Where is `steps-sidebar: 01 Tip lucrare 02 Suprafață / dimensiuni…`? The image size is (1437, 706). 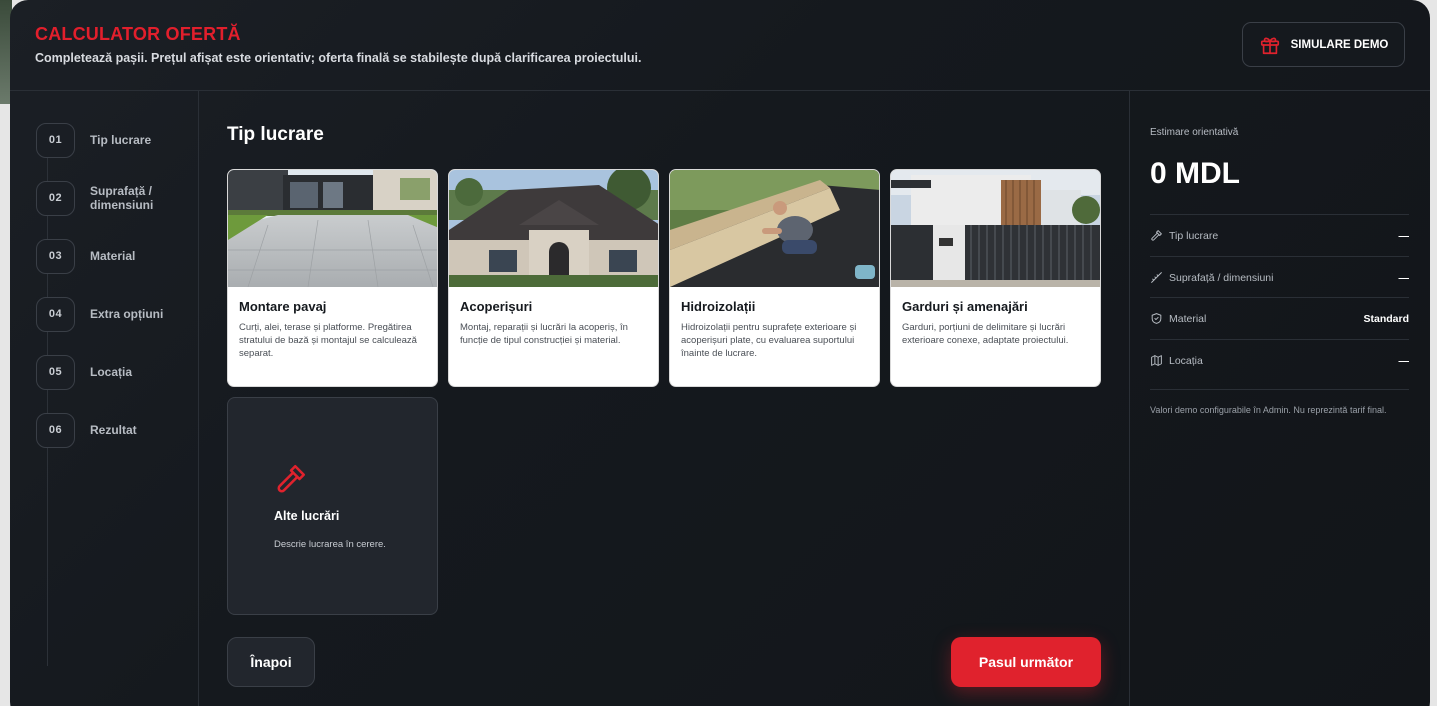
steps-sidebar: 01 Tip lucrare 02 Suprafață / dimensiuni… is located at coordinates (104, 398).